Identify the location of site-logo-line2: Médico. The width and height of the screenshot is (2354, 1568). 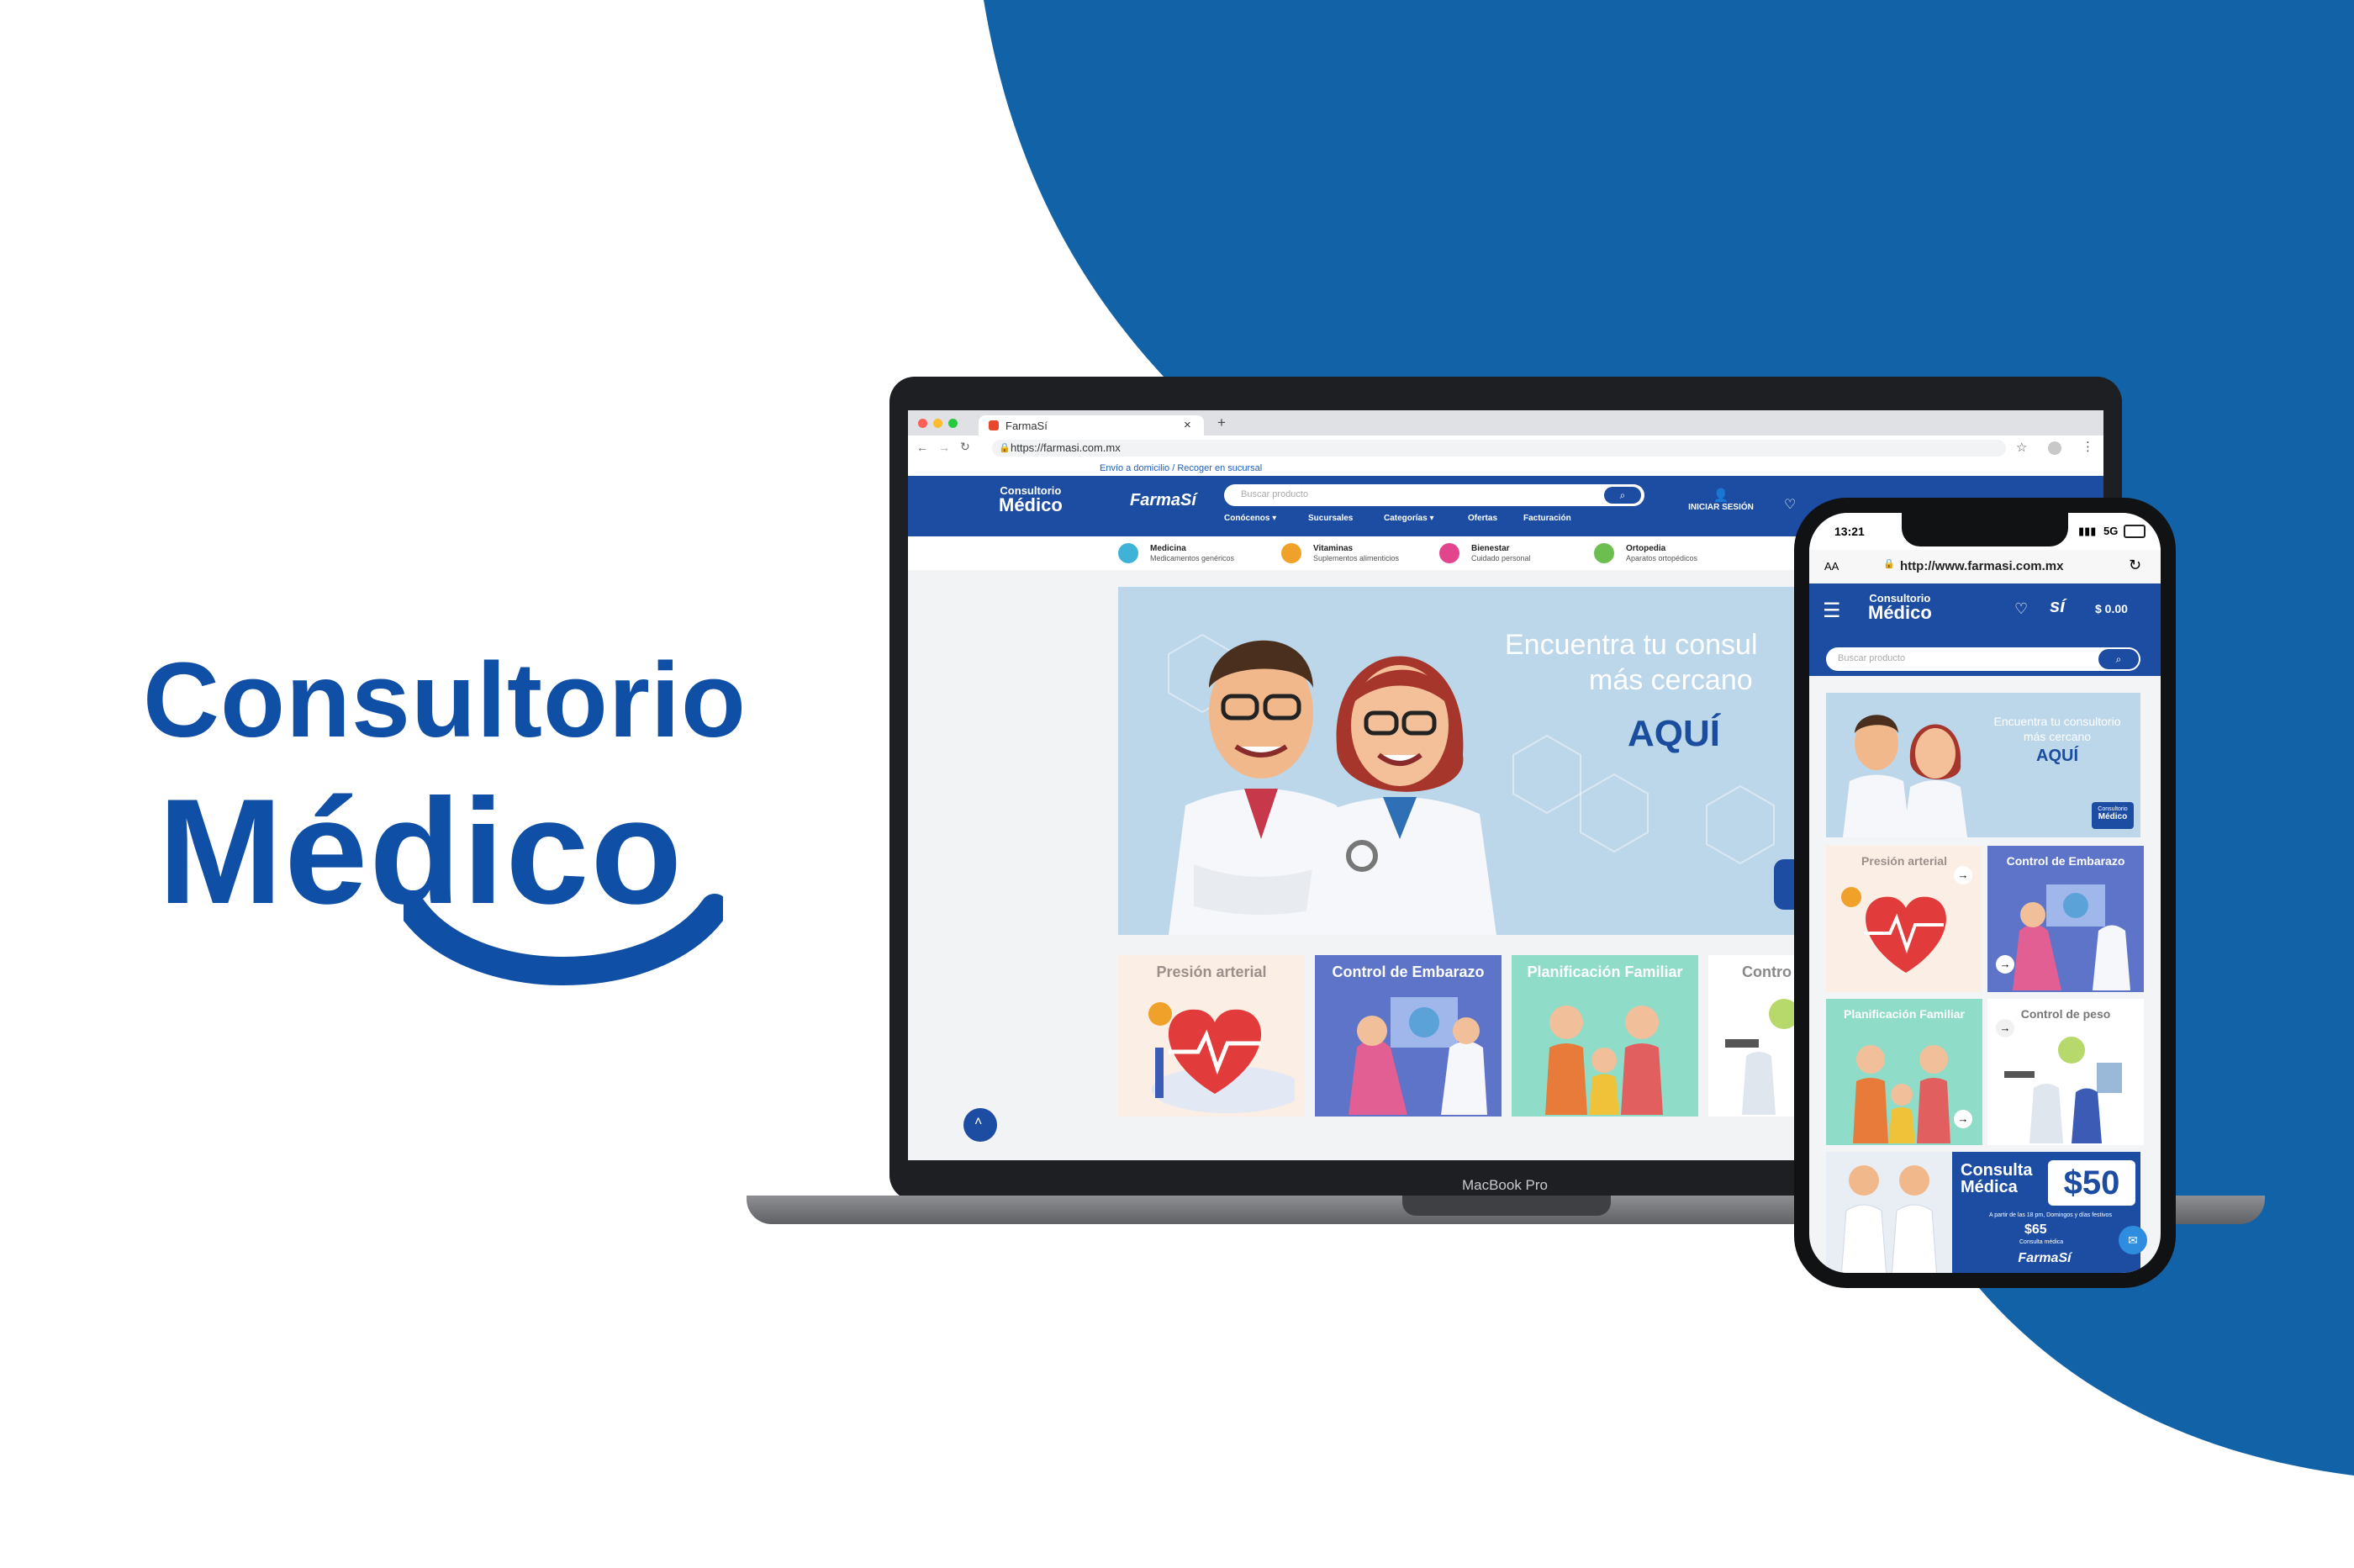
(1031, 505).